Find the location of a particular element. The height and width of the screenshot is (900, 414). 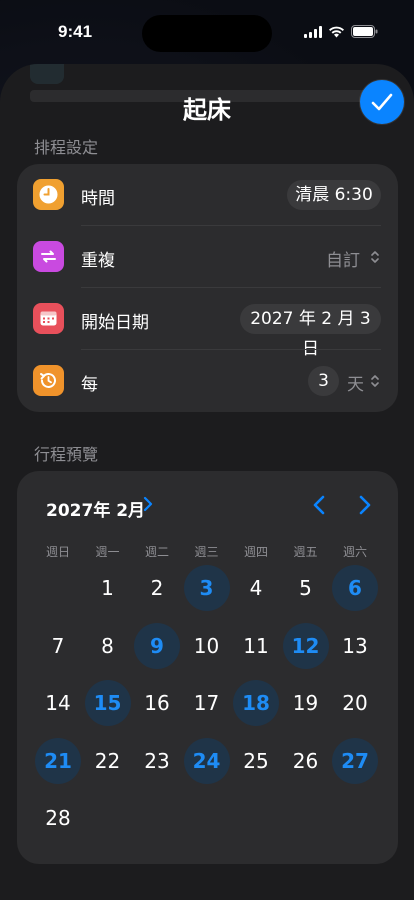

status-time: 9:41 is located at coordinates (75, 31).